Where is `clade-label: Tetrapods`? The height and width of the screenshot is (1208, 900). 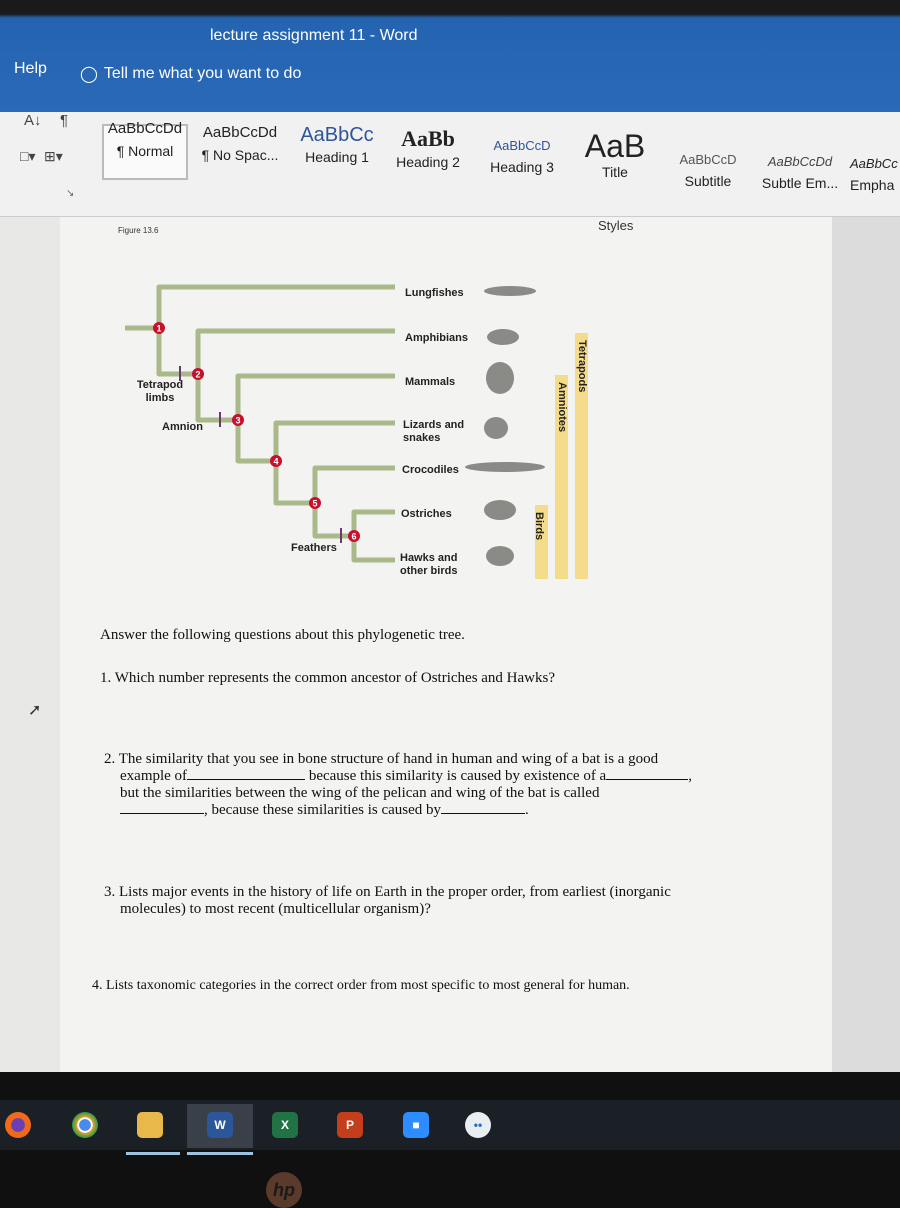 clade-label: Tetrapods is located at coordinates (582, 366).